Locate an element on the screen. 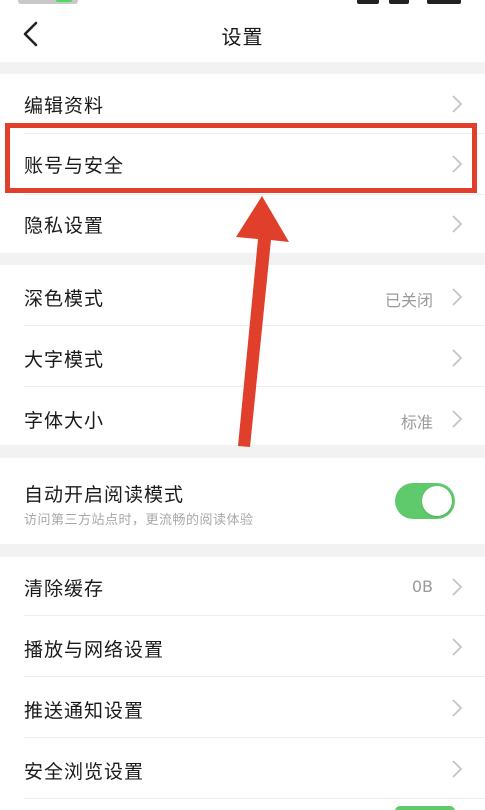 Image resolution: width=485 pixels, height=810 pixels. page-title: 设置 is located at coordinates (242, 37).